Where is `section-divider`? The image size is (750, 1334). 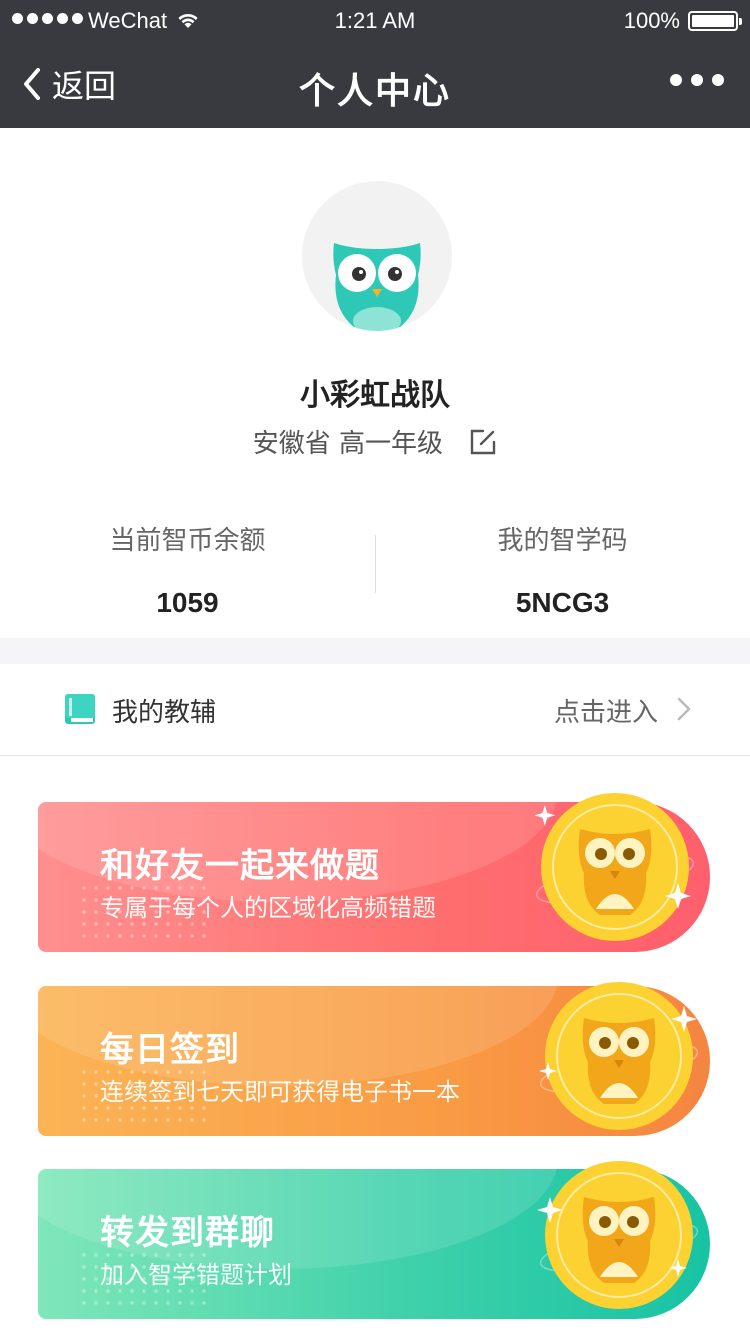
section-divider is located at coordinates (375, 651).